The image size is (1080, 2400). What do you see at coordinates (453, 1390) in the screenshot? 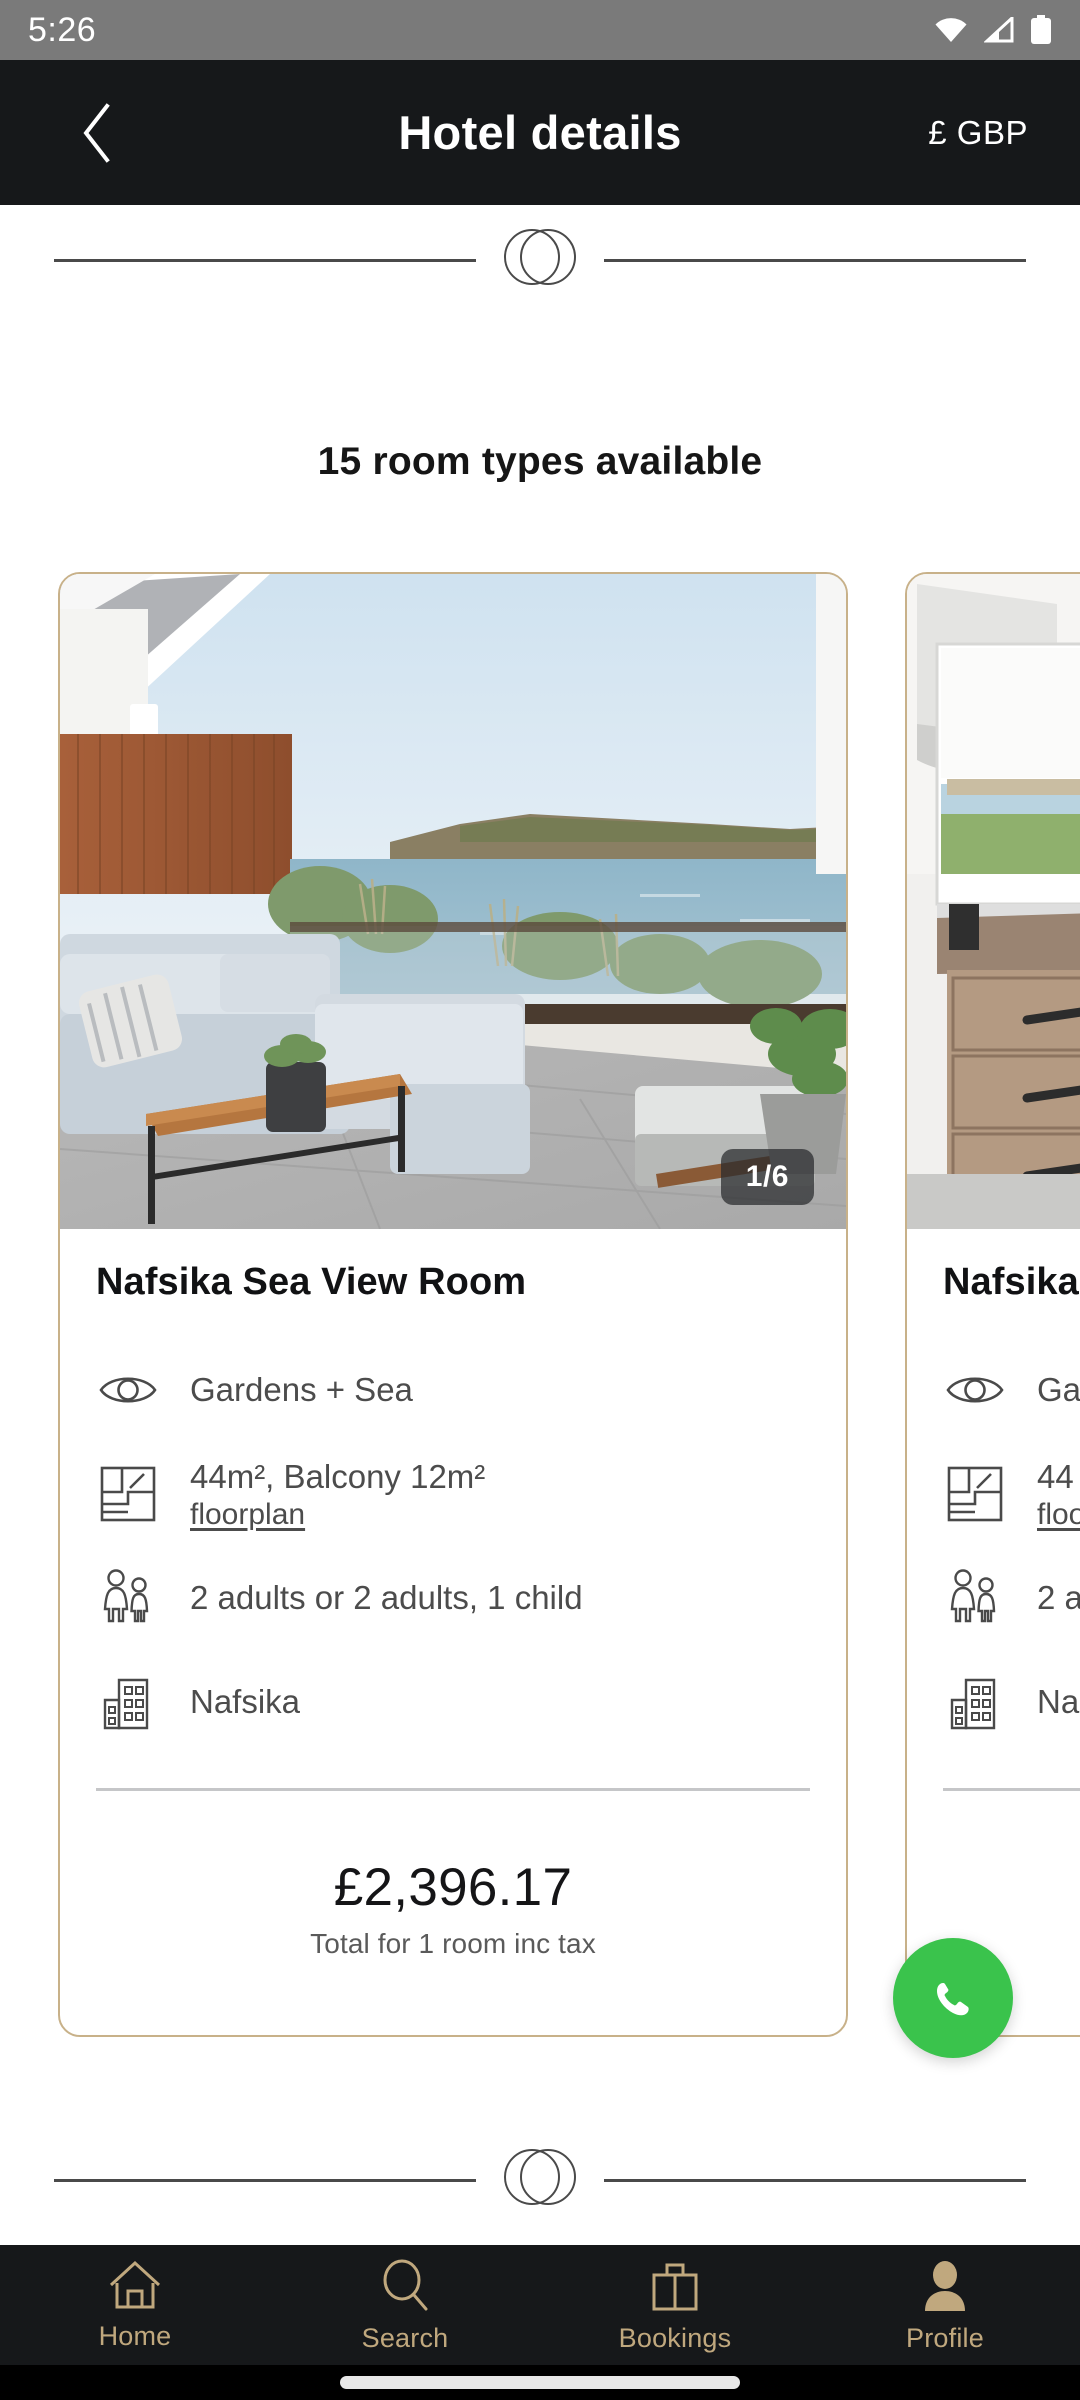
I see `room-attribute-view: Gardens + Sea` at bounding box center [453, 1390].